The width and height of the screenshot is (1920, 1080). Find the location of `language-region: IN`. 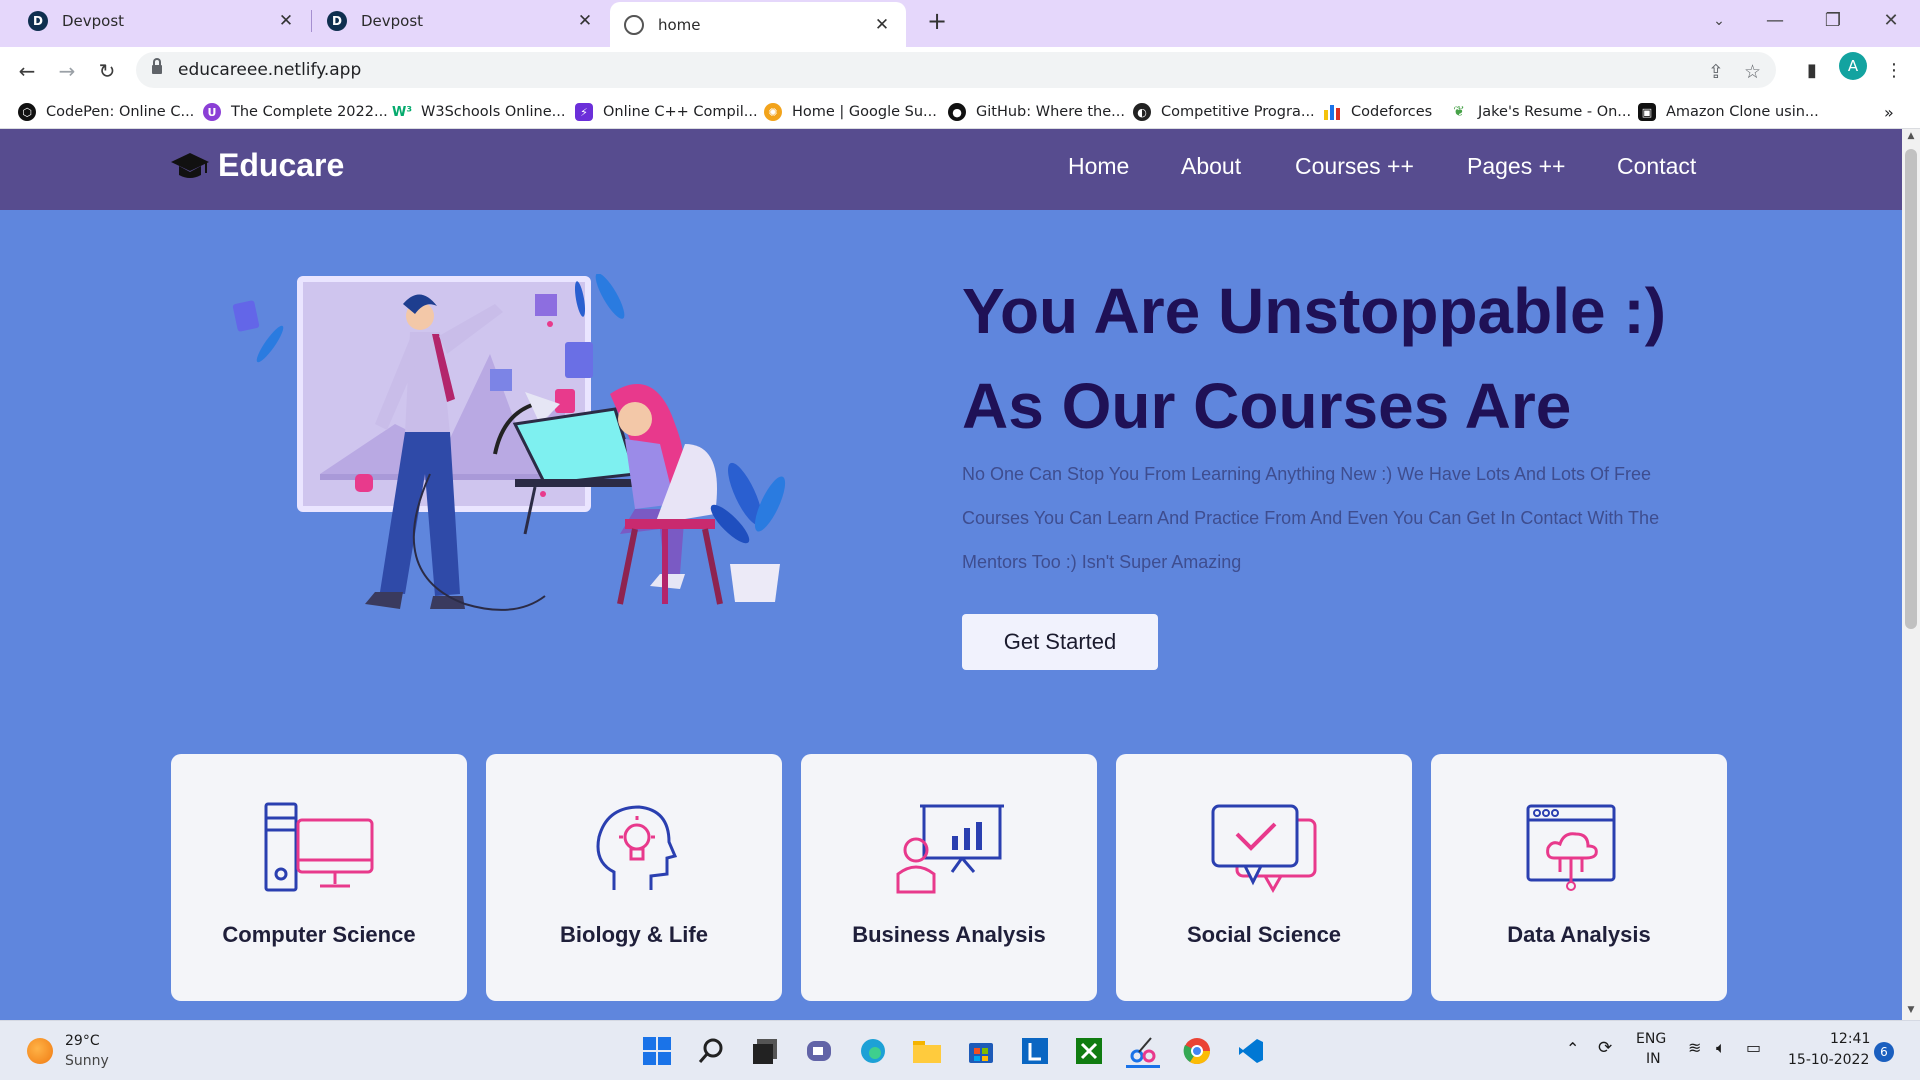

language-region: IN is located at coordinates (1653, 1059).